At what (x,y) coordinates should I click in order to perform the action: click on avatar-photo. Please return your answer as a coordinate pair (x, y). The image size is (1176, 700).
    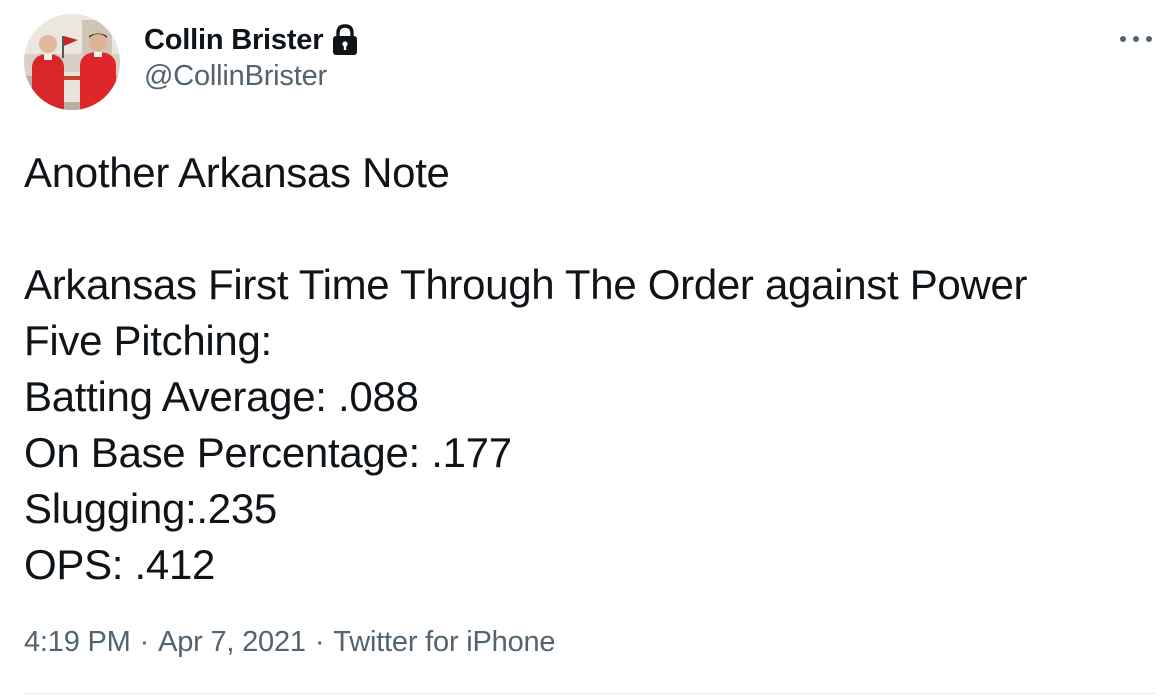
    Looking at the image, I should click on (72, 62).